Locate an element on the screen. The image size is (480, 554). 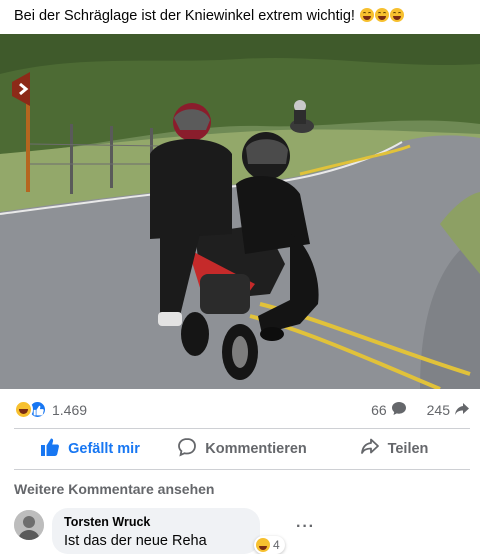
comment-reaction-count: 4 is located at coordinates (276, 545).